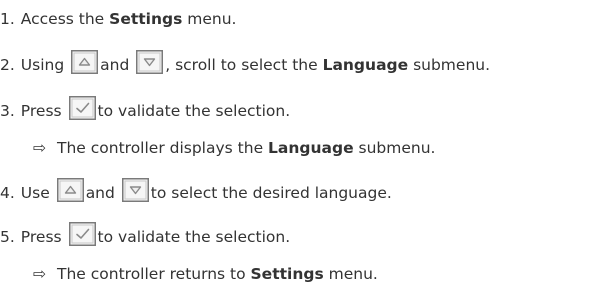 Image resolution: width=597 pixels, height=292 pixels. I want to click on step-text: , scroll to select the, so click(244, 65).